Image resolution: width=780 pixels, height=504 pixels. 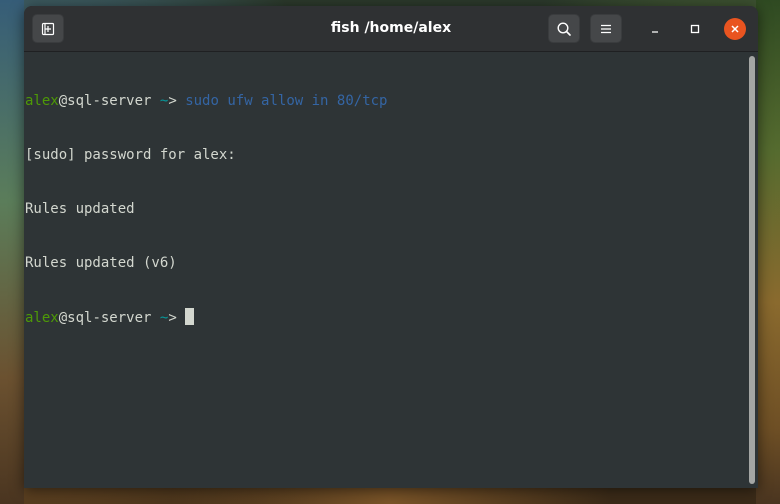 I want to click on maximize-button, so click(x=695, y=29).